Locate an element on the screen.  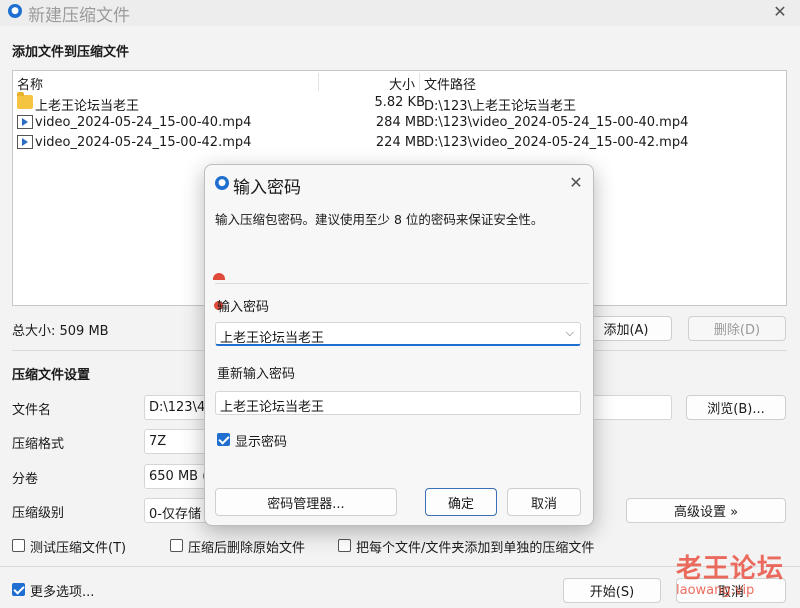
total-size: 总大小: 509 MB is located at coordinates (60, 331).